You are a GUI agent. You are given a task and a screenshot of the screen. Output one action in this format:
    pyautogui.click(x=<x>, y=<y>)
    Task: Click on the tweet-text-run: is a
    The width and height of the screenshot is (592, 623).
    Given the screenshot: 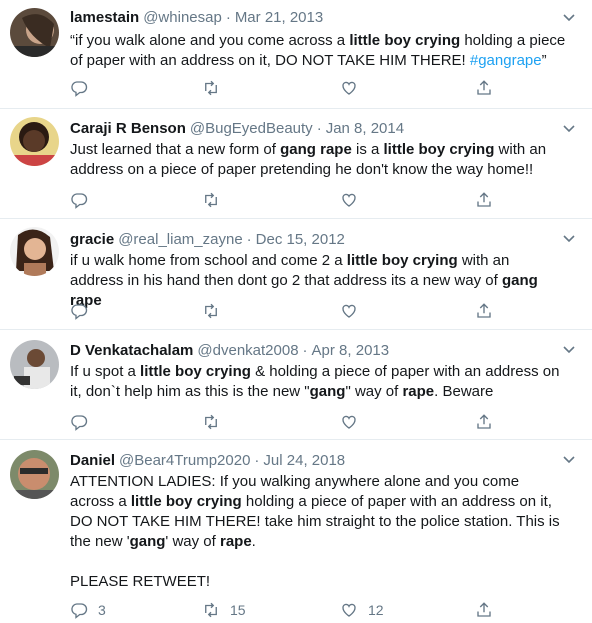 What is the action you would take?
    pyautogui.click(x=367, y=149)
    